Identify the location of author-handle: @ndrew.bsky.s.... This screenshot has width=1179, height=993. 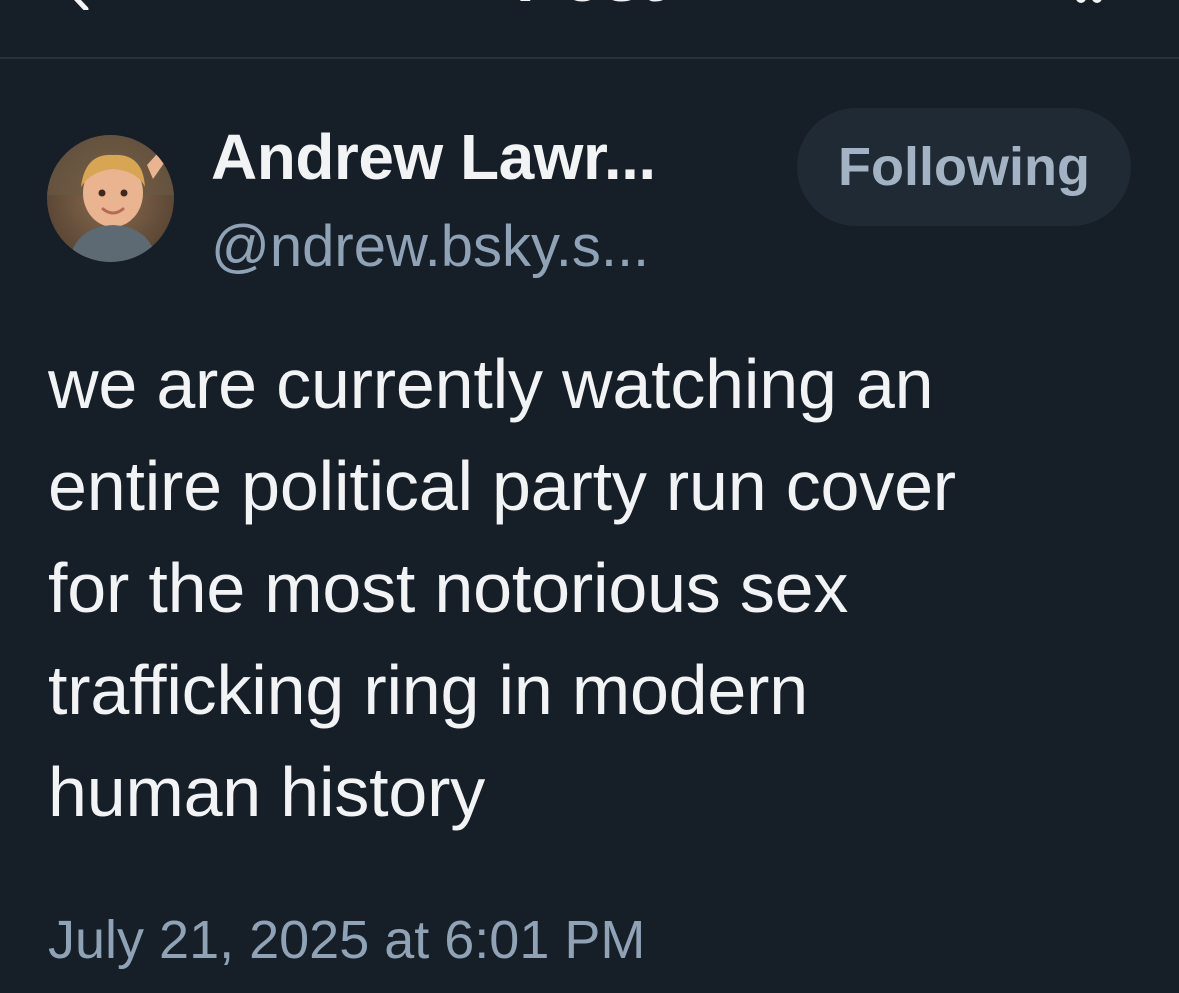
(430, 247).